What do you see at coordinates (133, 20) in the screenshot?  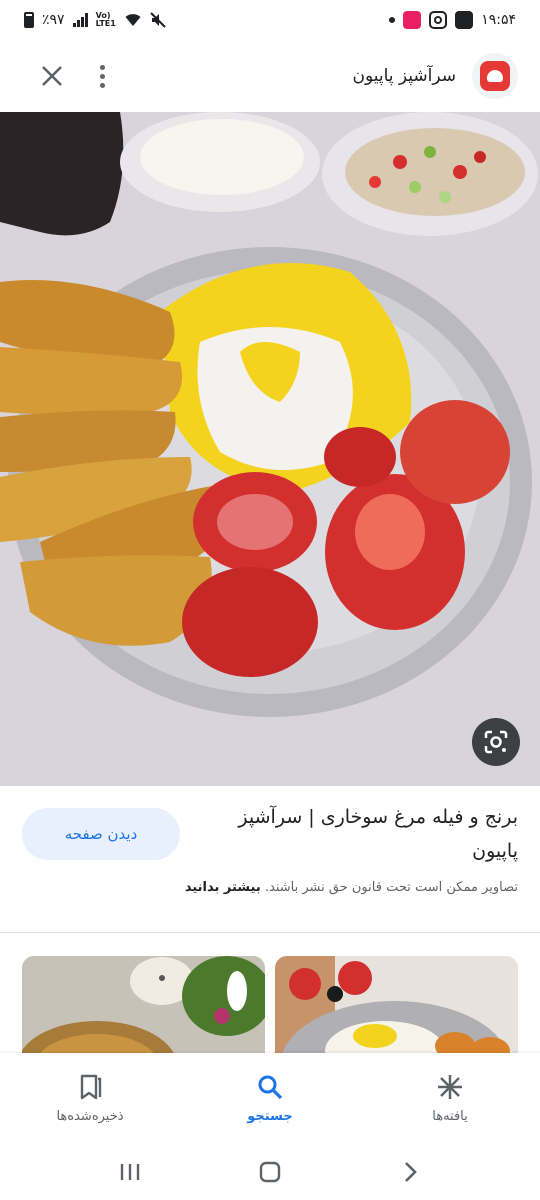 I see `wifi-icon` at bounding box center [133, 20].